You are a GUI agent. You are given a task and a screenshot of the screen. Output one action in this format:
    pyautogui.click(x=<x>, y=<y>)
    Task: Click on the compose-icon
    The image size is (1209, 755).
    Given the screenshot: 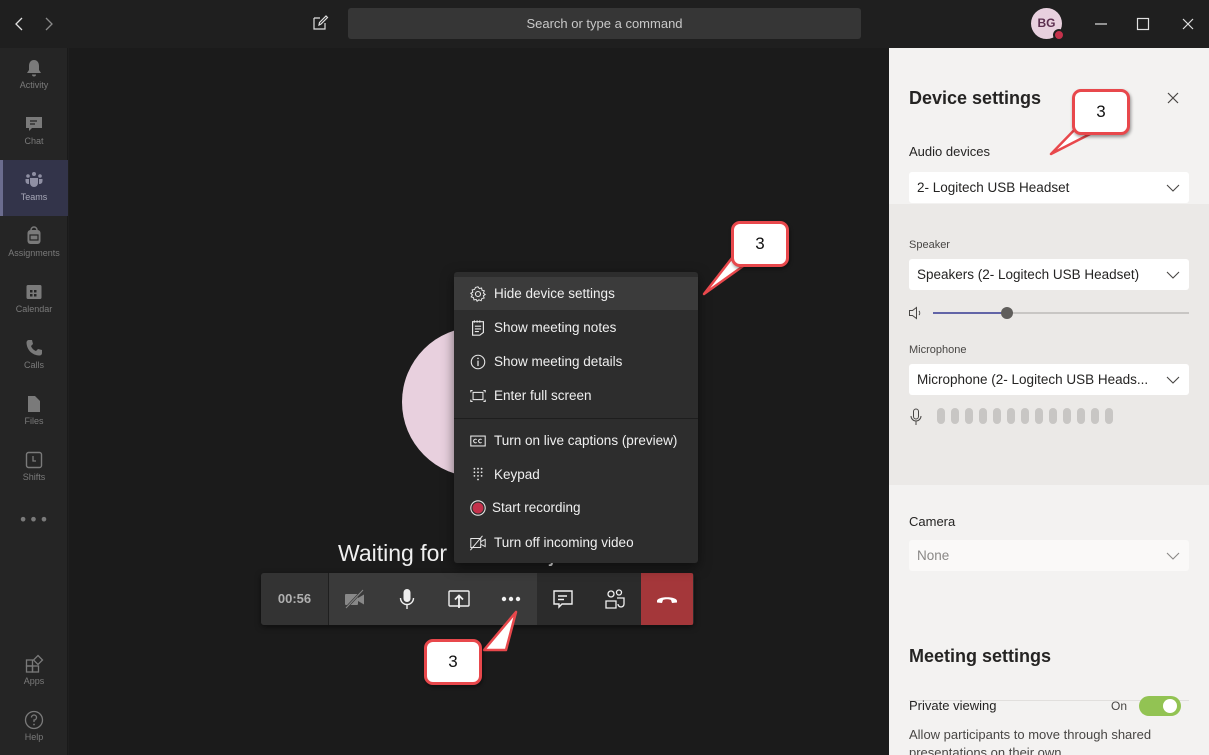 What is the action you would take?
    pyautogui.click(x=321, y=22)
    